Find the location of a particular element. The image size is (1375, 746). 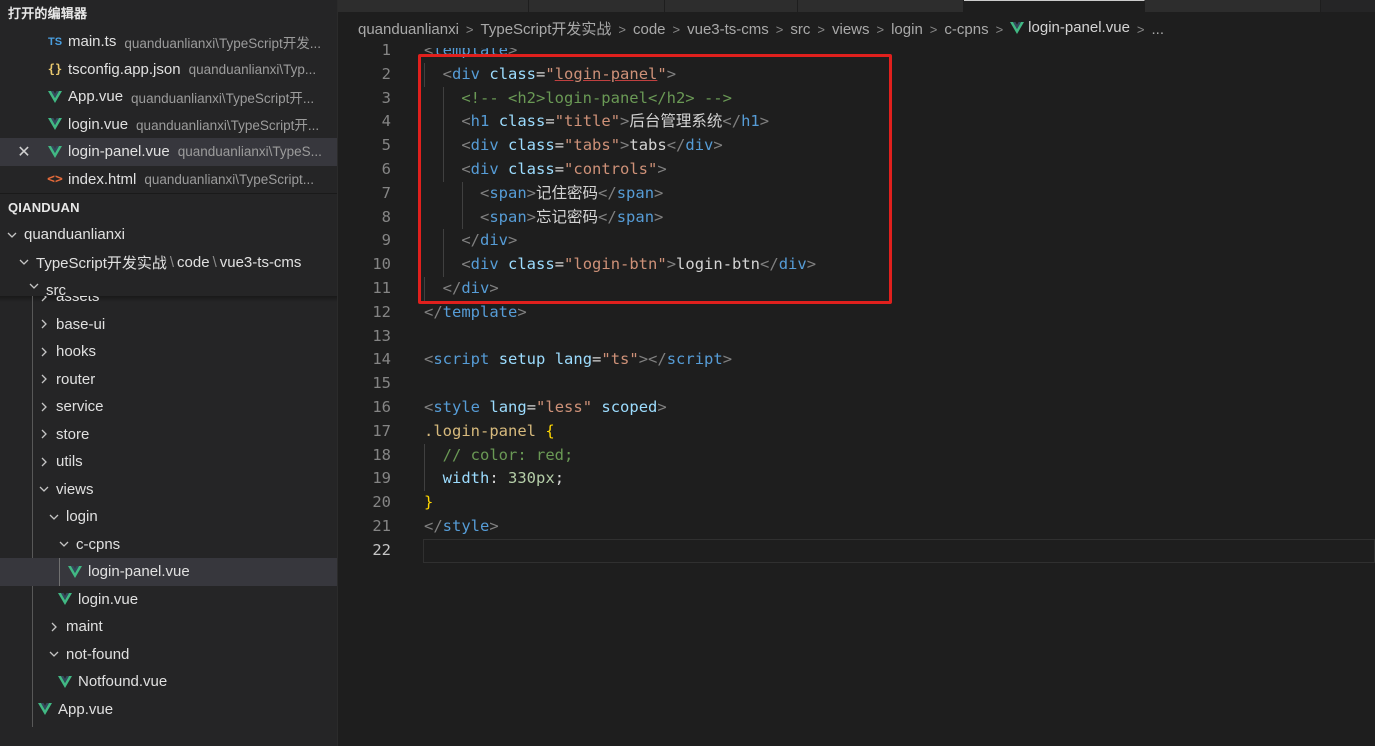

tree-item-folder: assets is located at coordinates (168, 303).